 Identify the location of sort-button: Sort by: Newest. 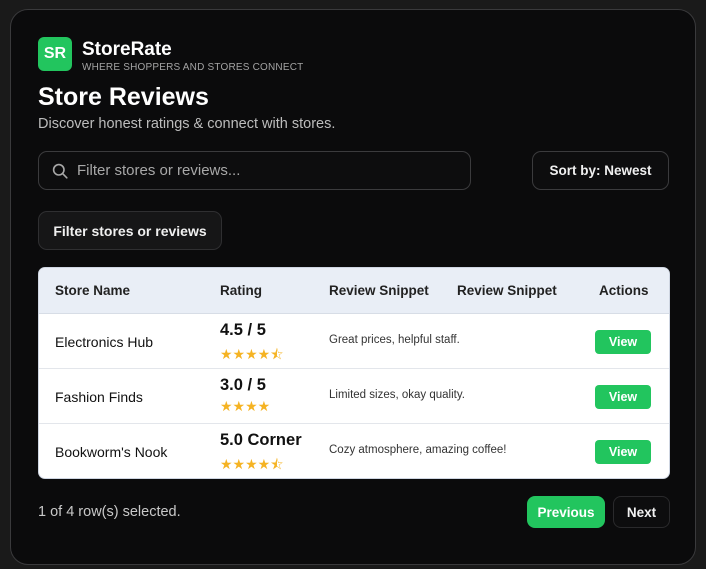
(600, 170).